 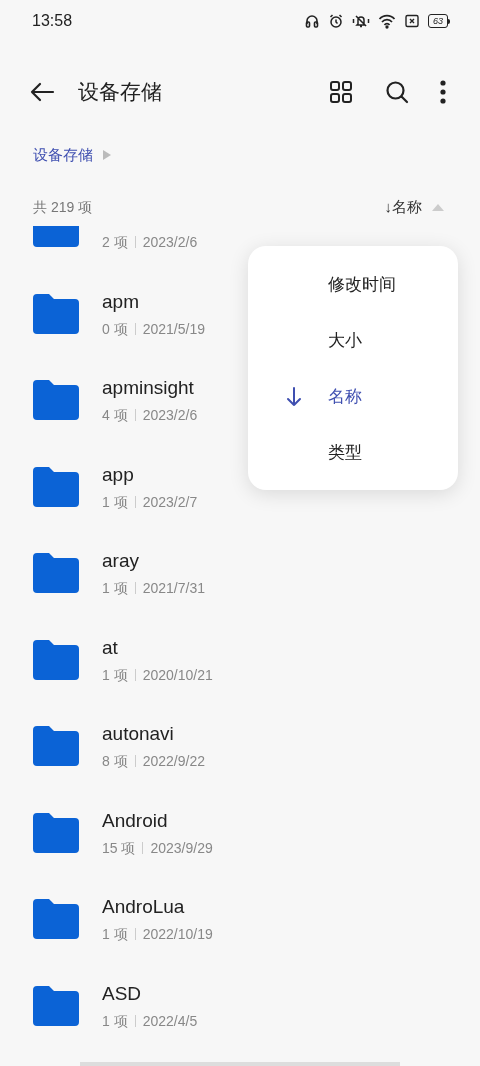 What do you see at coordinates (312, 21) in the screenshot?
I see `headphones-icon` at bounding box center [312, 21].